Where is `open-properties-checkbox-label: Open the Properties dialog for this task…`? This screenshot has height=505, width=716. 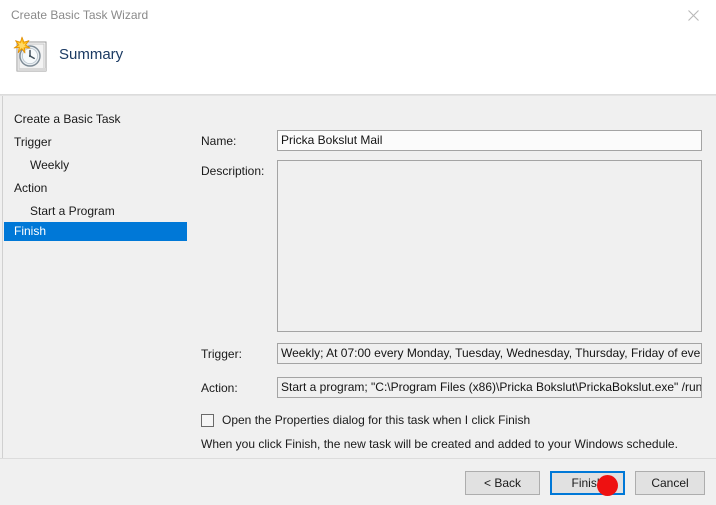
open-properties-checkbox-label: Open the Properties dialog for this task… is located at coordinates (376, 420).